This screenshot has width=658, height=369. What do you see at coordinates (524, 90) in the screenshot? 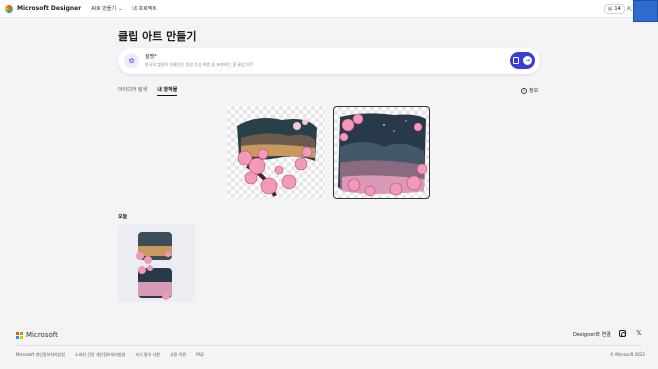
I see `info-icon: i` at bounding box center [524, 90].